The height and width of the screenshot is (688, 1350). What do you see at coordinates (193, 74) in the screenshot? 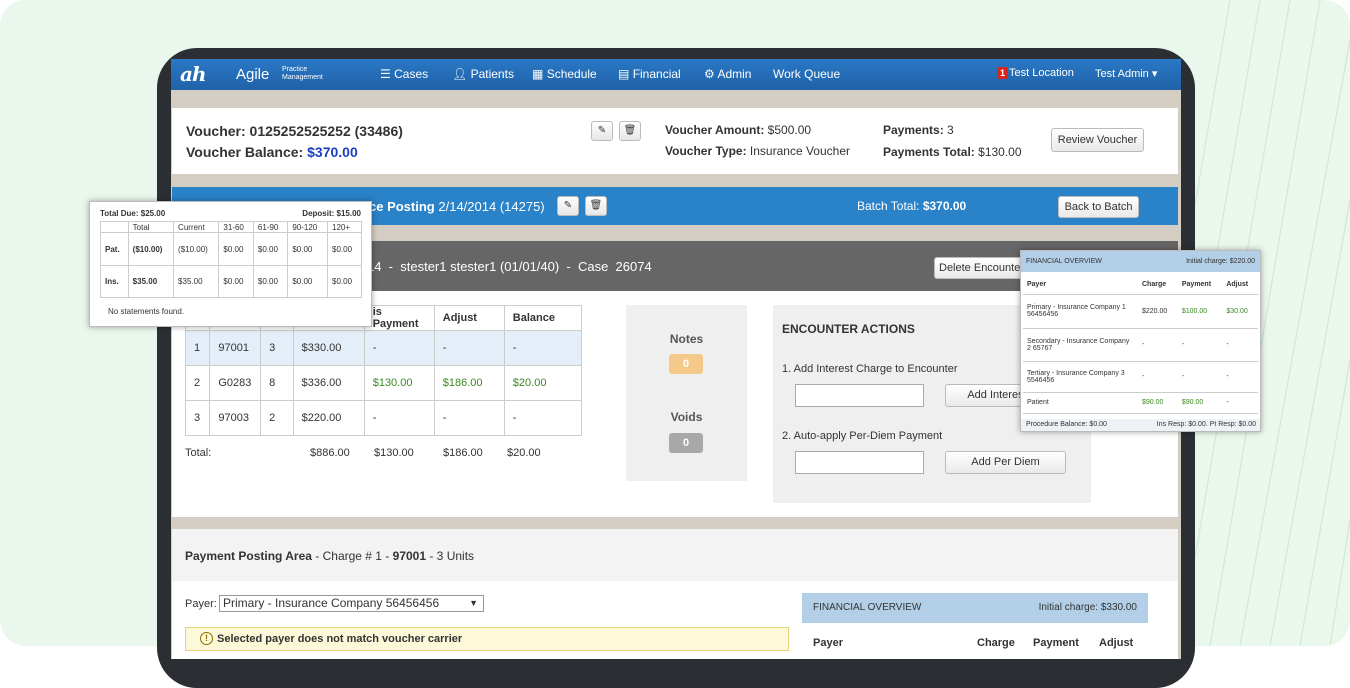
I see `app-logo: ah` at bounding box center [193, 74].